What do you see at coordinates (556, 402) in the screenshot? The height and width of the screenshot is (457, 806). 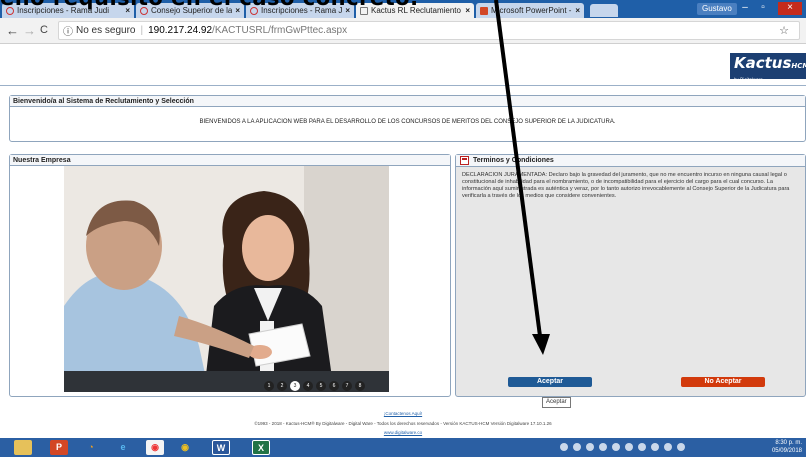 I see `accept-tooltip: Aceptar` at bounding box center [556, 402].